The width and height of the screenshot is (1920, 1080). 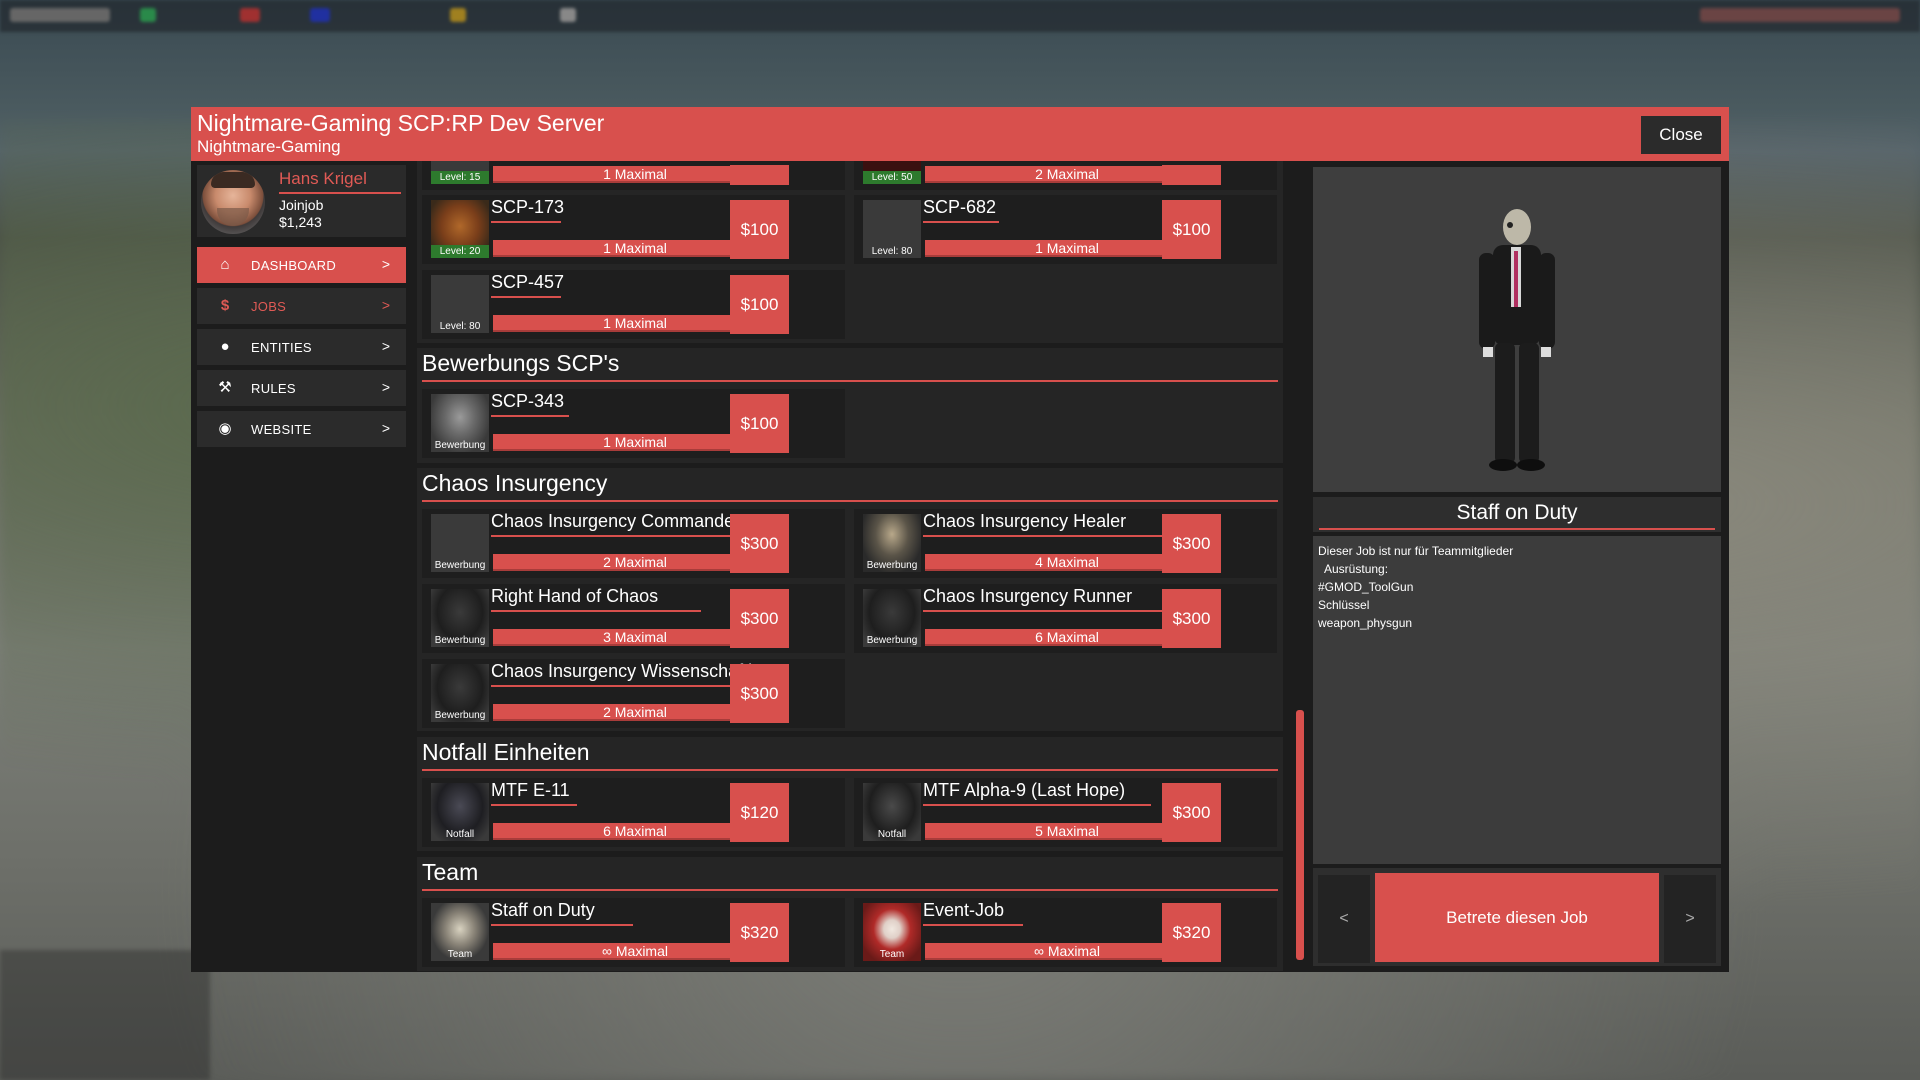 What do you see at coordinates (1065, 175) in the screenshot?
I see `job-card: Level: 50 2 Maximal` at bounding box center [1065, 175].